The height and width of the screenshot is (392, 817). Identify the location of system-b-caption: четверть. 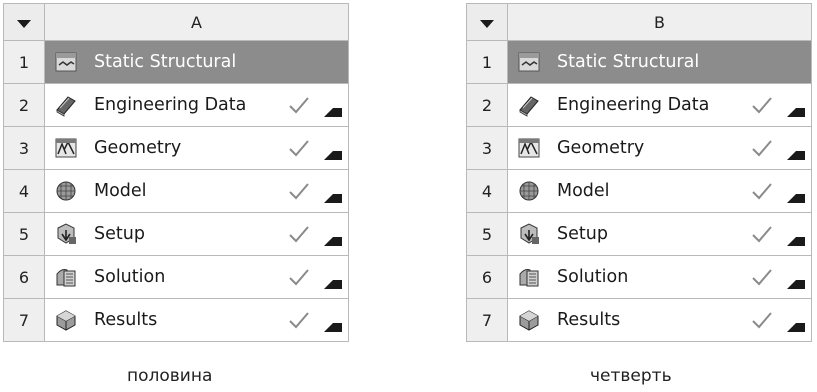
(631, 376).